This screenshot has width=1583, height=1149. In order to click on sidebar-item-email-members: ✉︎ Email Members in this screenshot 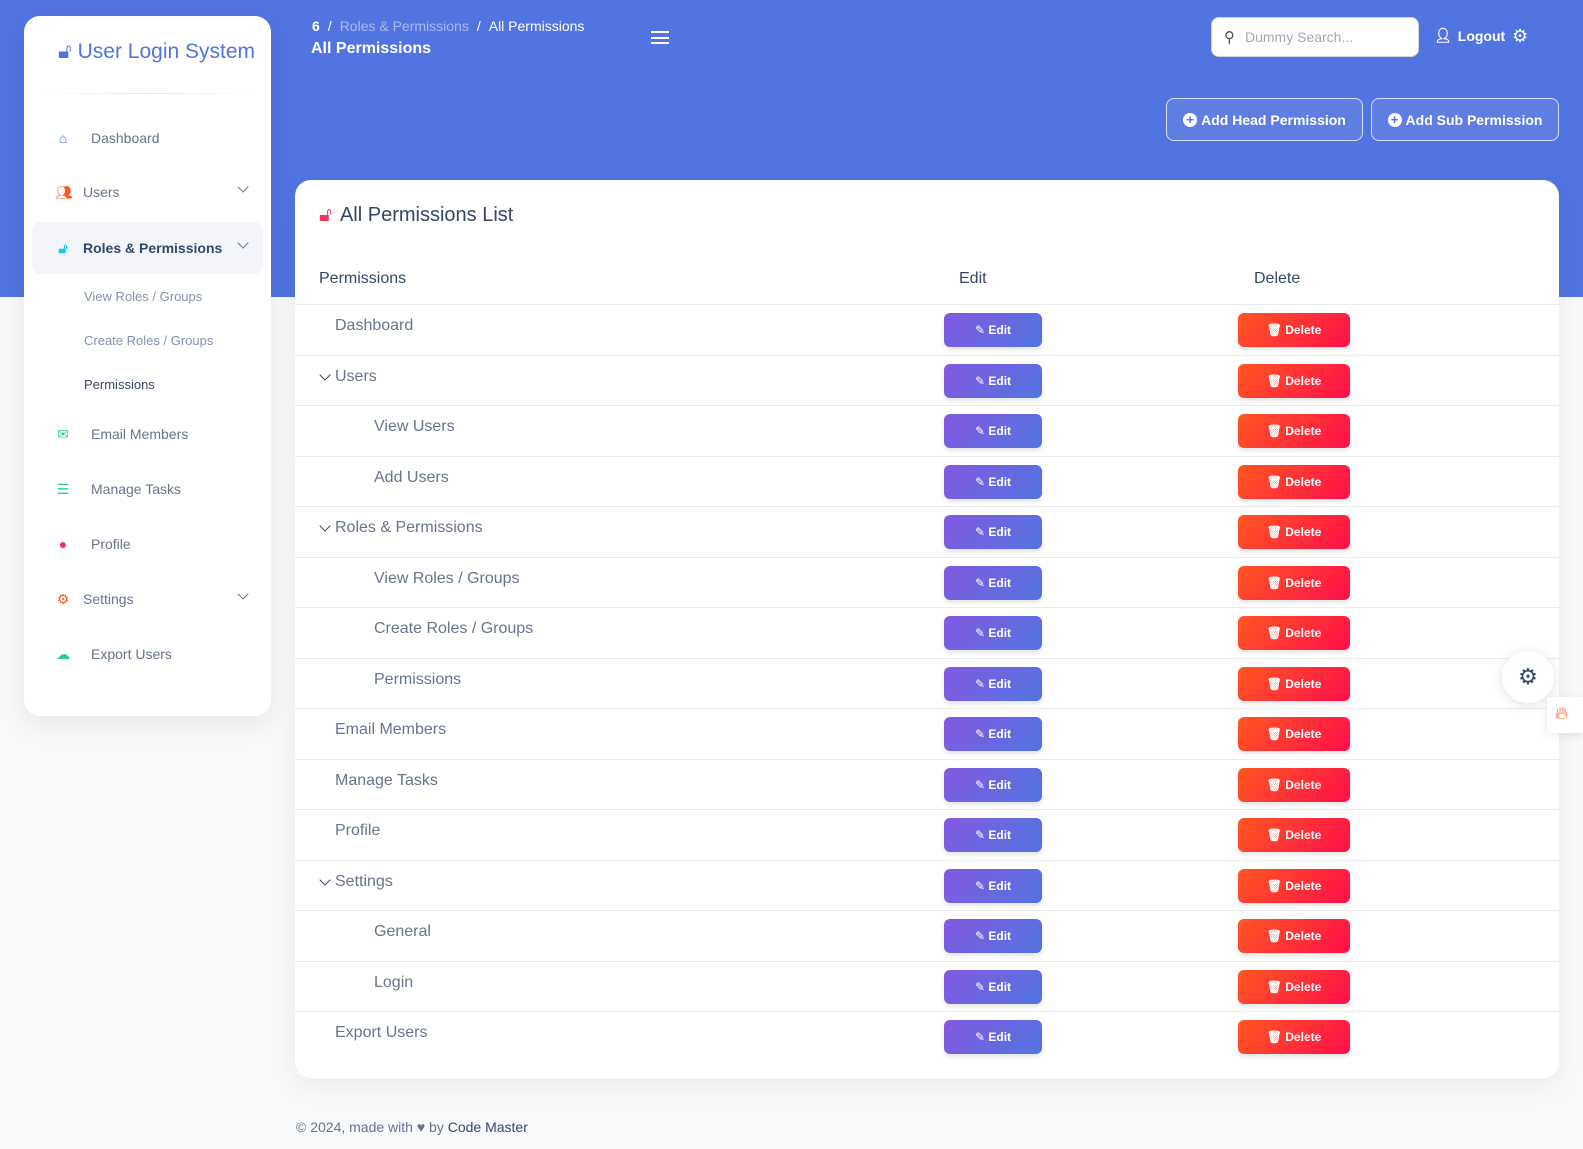, I will do `click(147, 434)`.